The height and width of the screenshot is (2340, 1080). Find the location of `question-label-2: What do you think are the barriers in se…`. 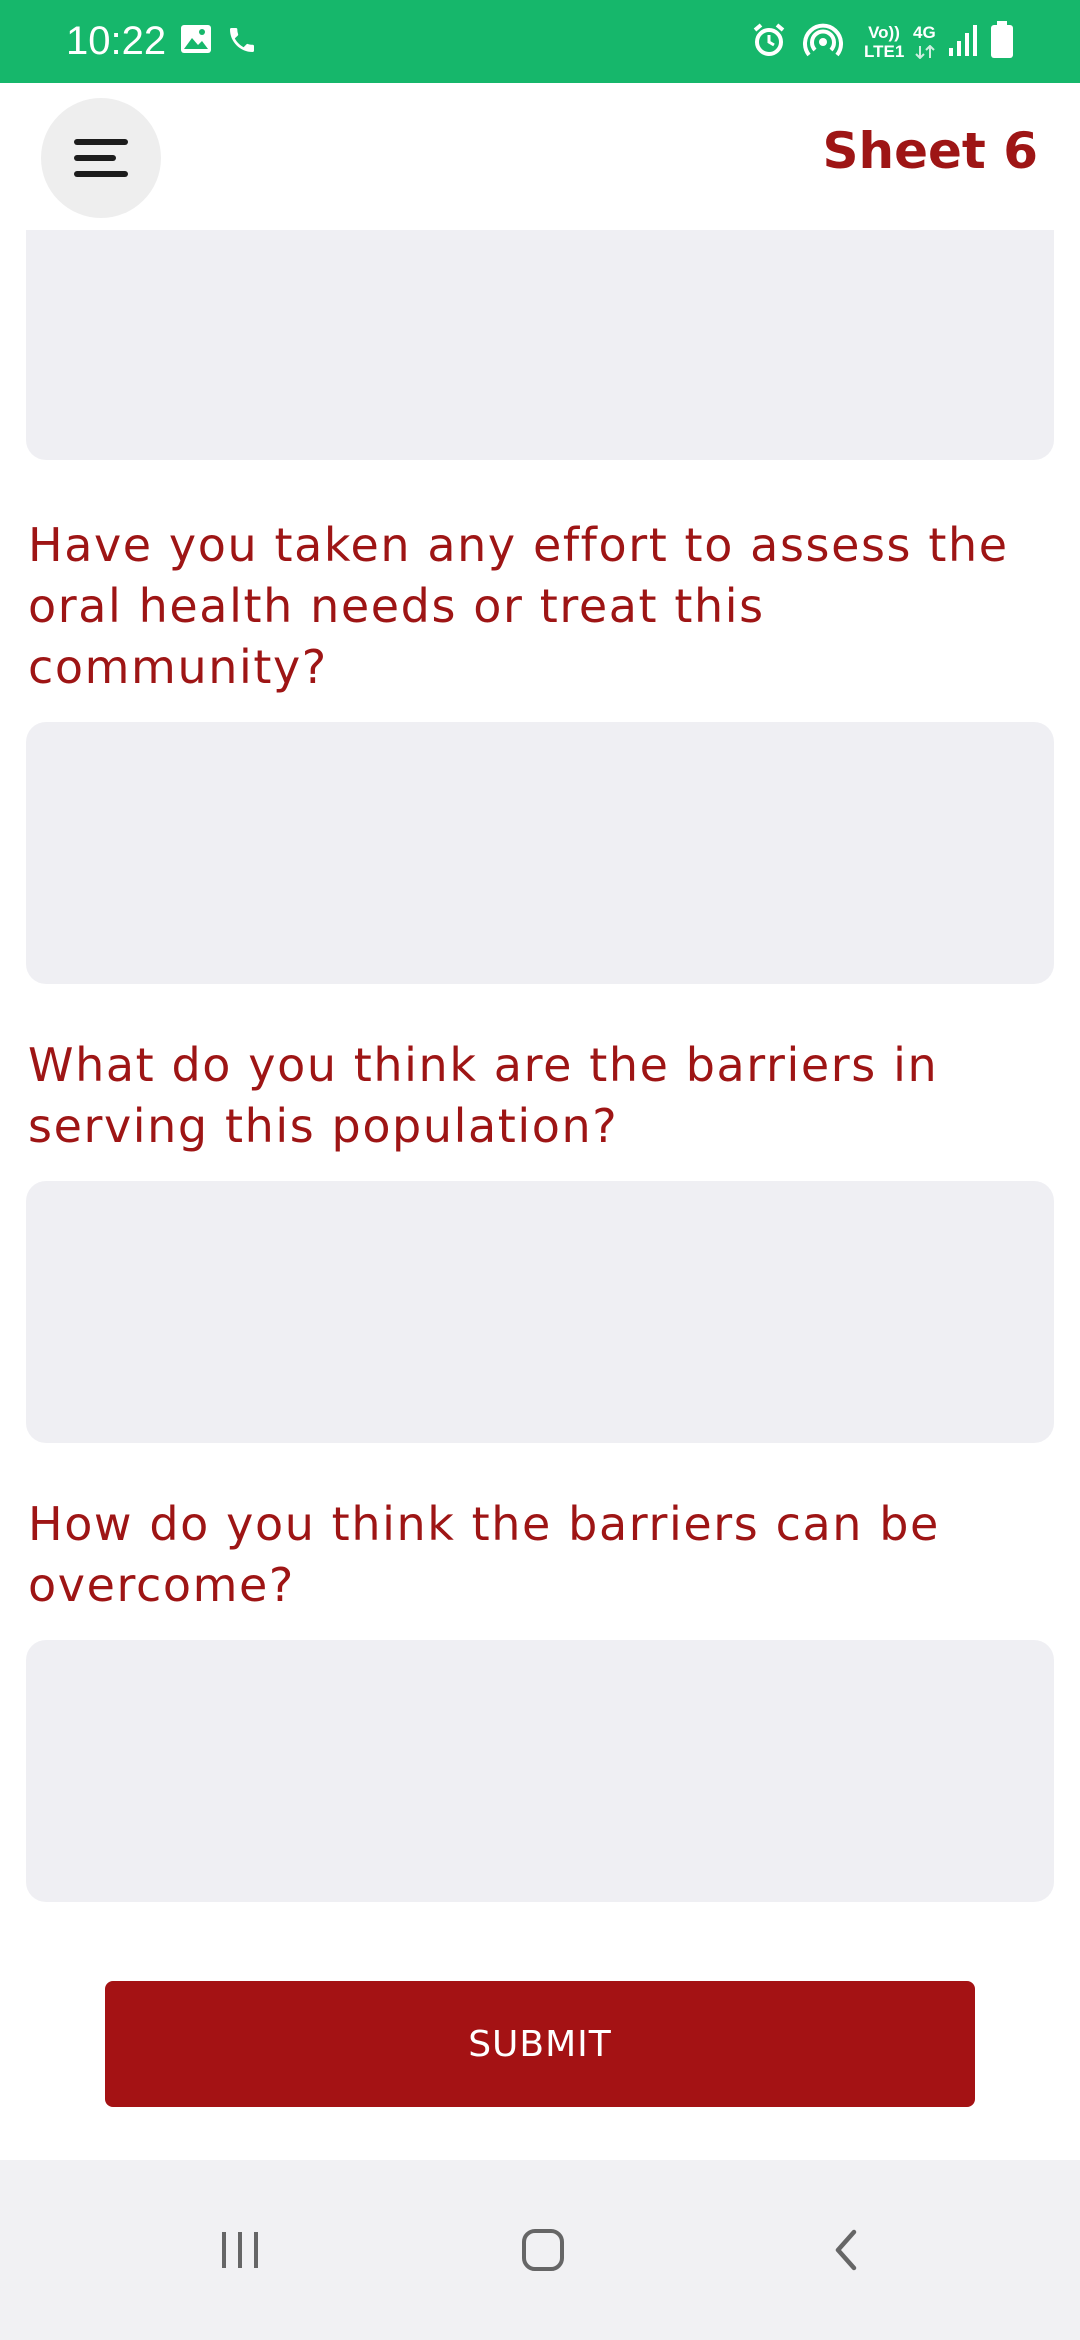

question-label-2: What do you think are the barriers in se… is located at coordinates (483, 1095).